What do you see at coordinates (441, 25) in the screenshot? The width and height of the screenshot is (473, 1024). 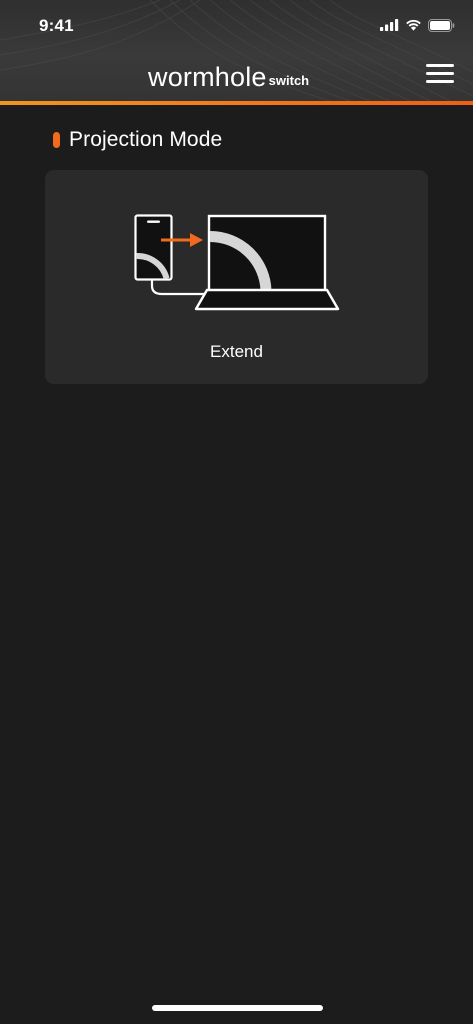 I see `battery-icon` at bounding box center [441, 25].